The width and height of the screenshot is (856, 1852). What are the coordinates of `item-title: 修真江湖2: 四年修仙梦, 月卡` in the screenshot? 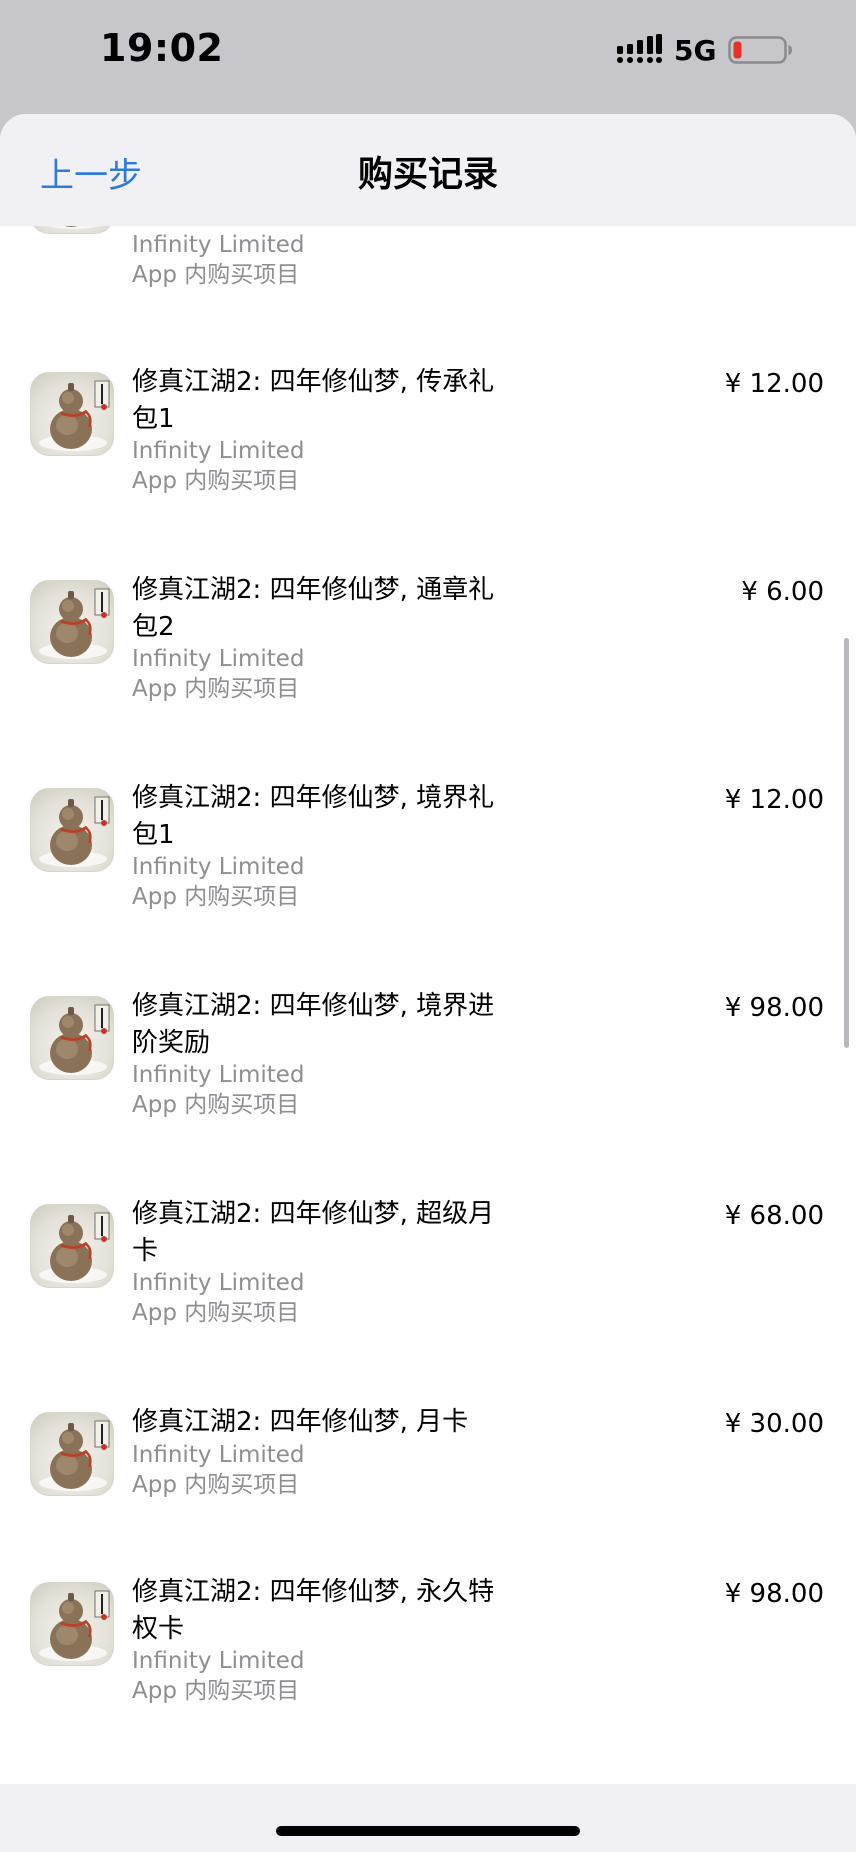 It's located at (300, 1422).